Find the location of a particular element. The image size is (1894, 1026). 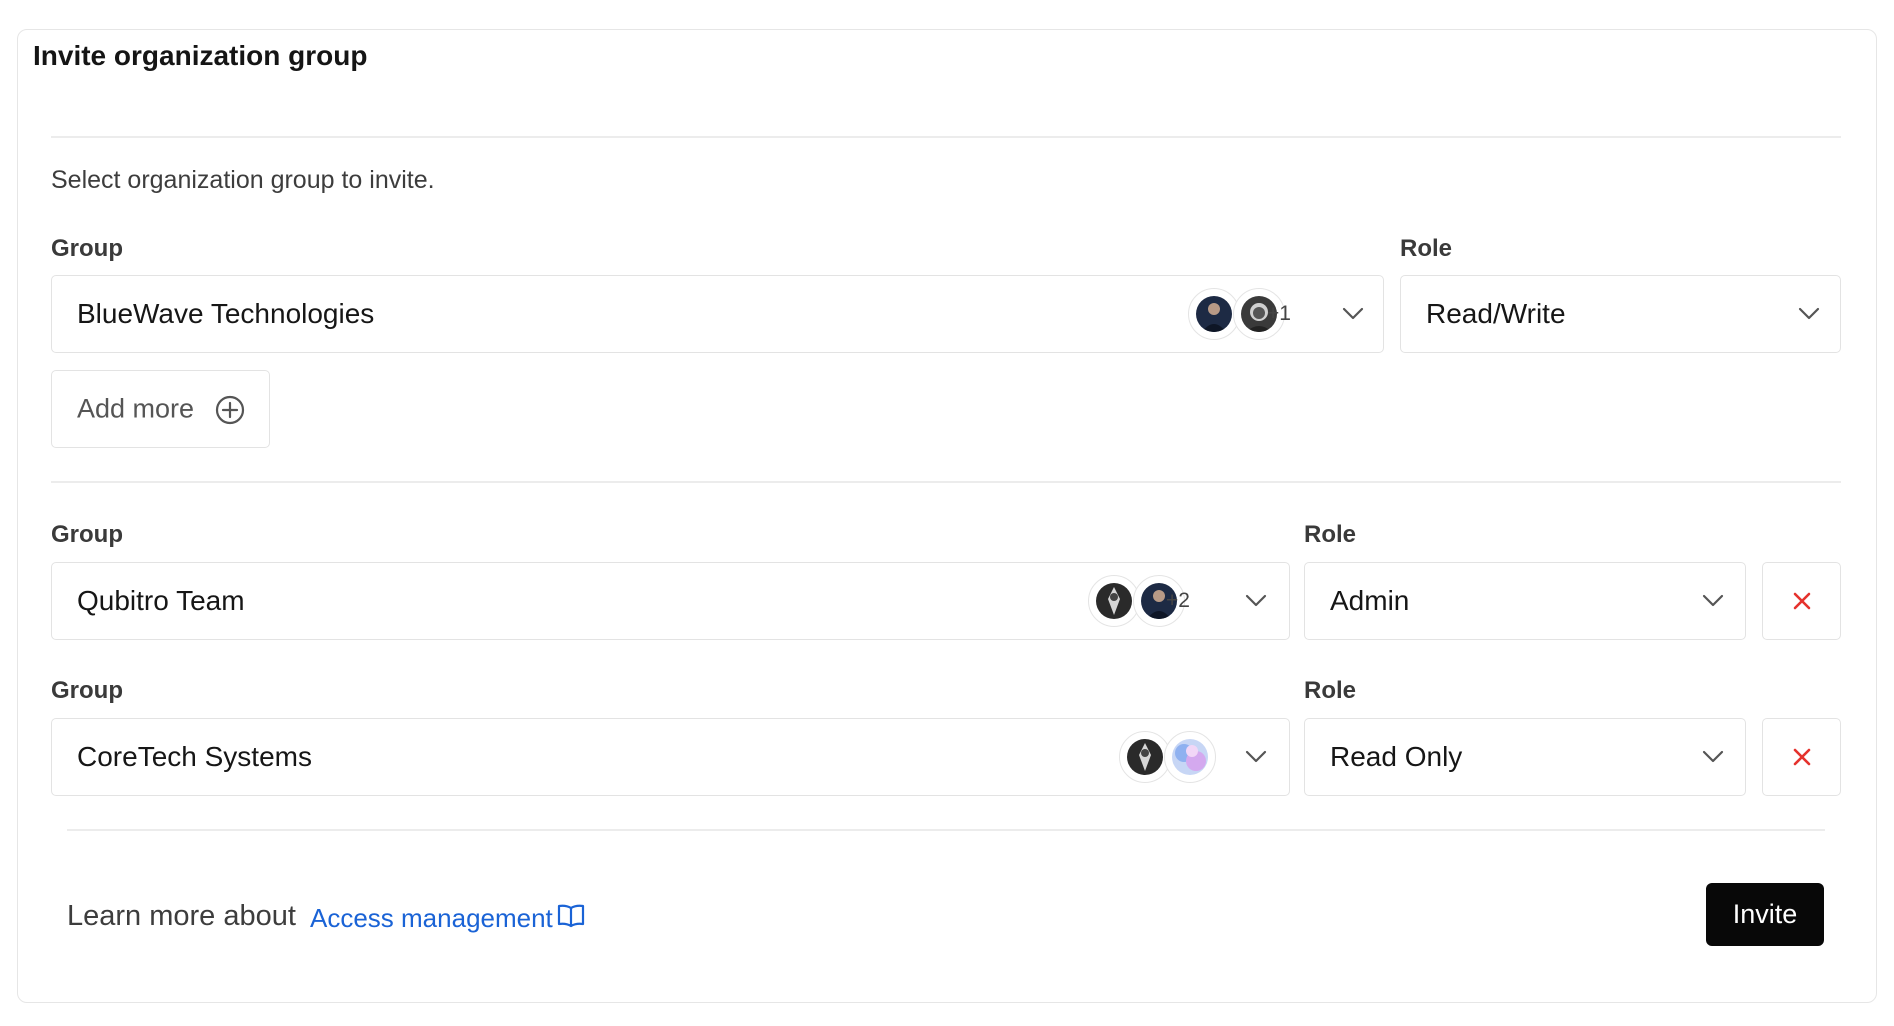

dialog-subtitle: Select organization group to invite. is located at coordinates (243, 180).